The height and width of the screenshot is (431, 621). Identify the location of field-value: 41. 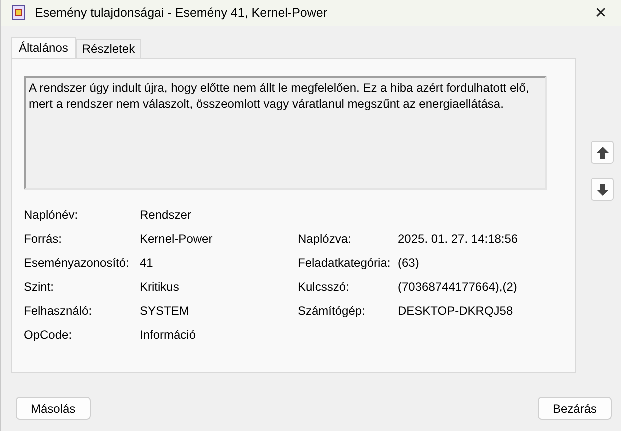
(147, 263).